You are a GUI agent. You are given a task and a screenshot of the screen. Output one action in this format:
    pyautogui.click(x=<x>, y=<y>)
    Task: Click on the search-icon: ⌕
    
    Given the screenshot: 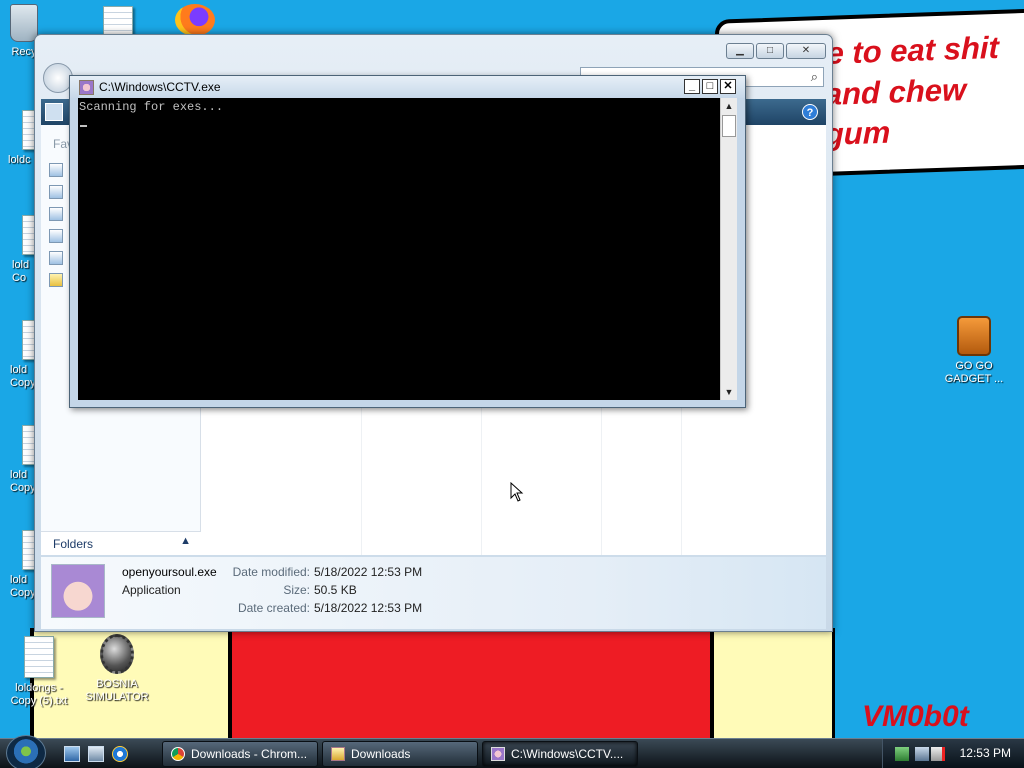 What is the action you would take?
    pyautogui.click(x=814, y=77)
    